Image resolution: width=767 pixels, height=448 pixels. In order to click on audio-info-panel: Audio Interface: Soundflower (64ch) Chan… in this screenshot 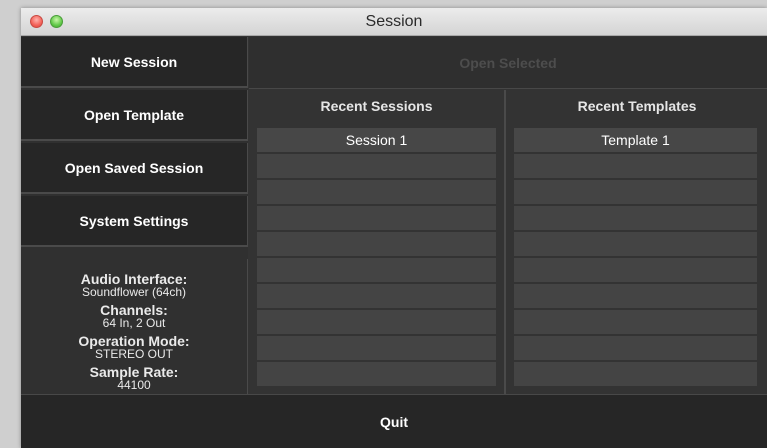, I will do `click(134, 326)`.